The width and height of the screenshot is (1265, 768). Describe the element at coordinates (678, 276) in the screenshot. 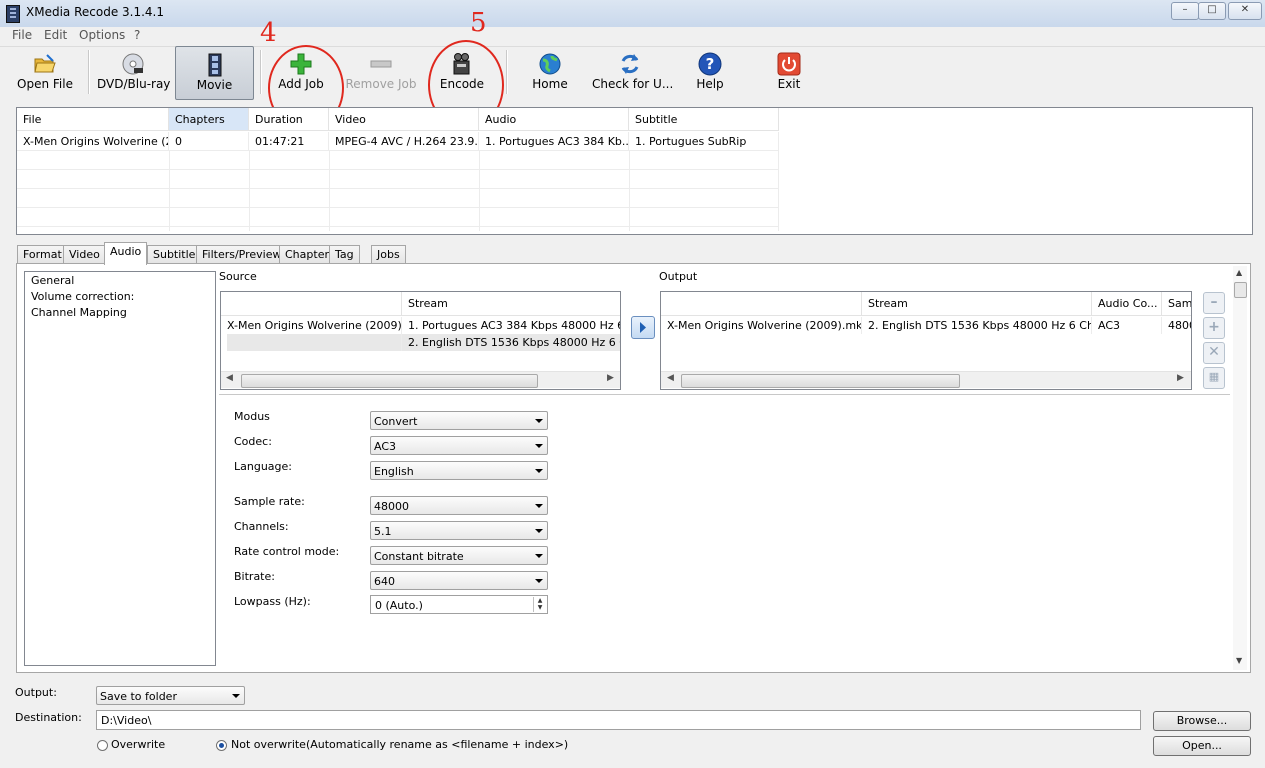

I see `output-label: Output` at that location.